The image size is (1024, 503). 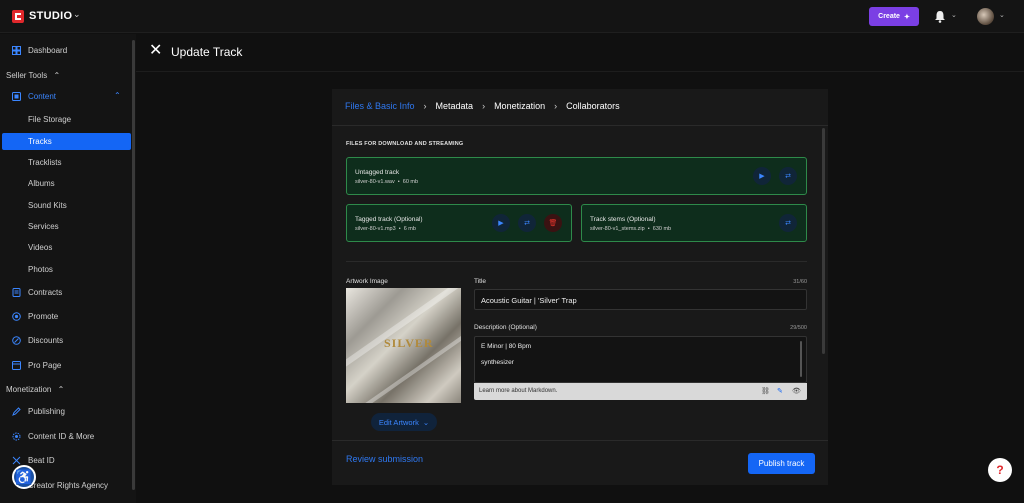 I want to click on step-metadata: Metadata, so click(x=455, y=106).